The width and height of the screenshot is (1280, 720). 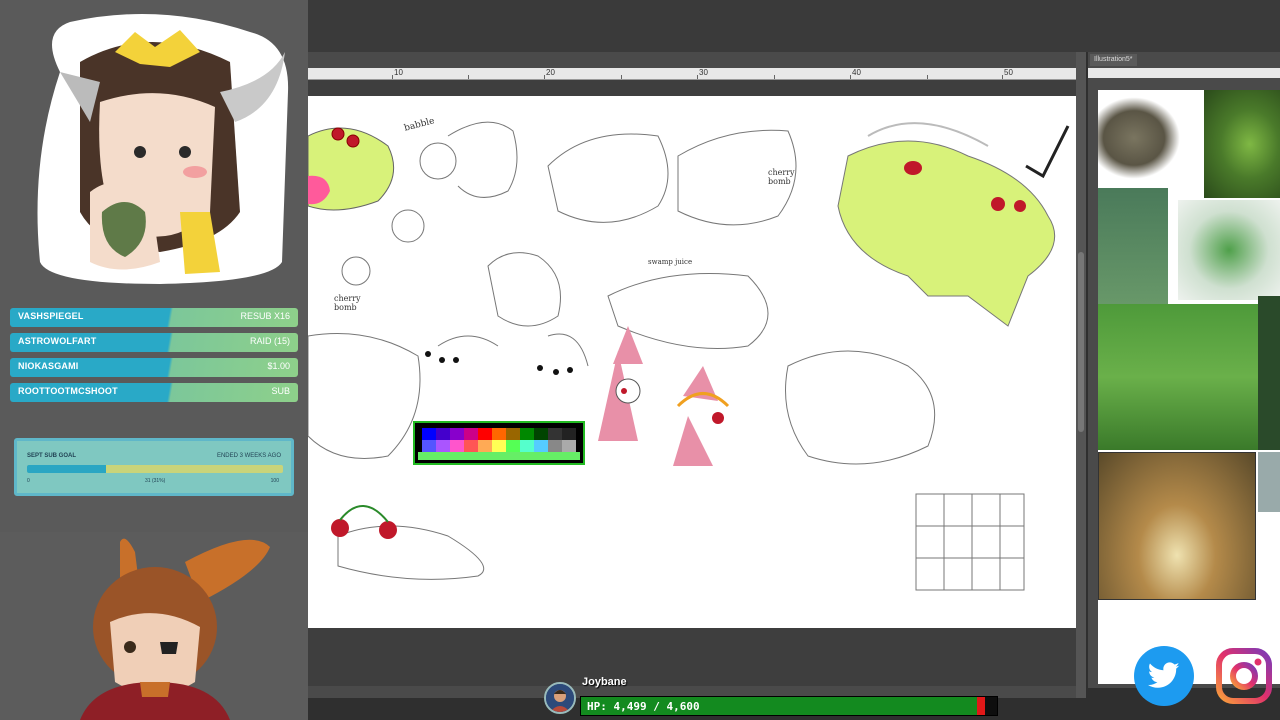 I want to click on sub-goal-progress-bar, so click(x=155, y=469).